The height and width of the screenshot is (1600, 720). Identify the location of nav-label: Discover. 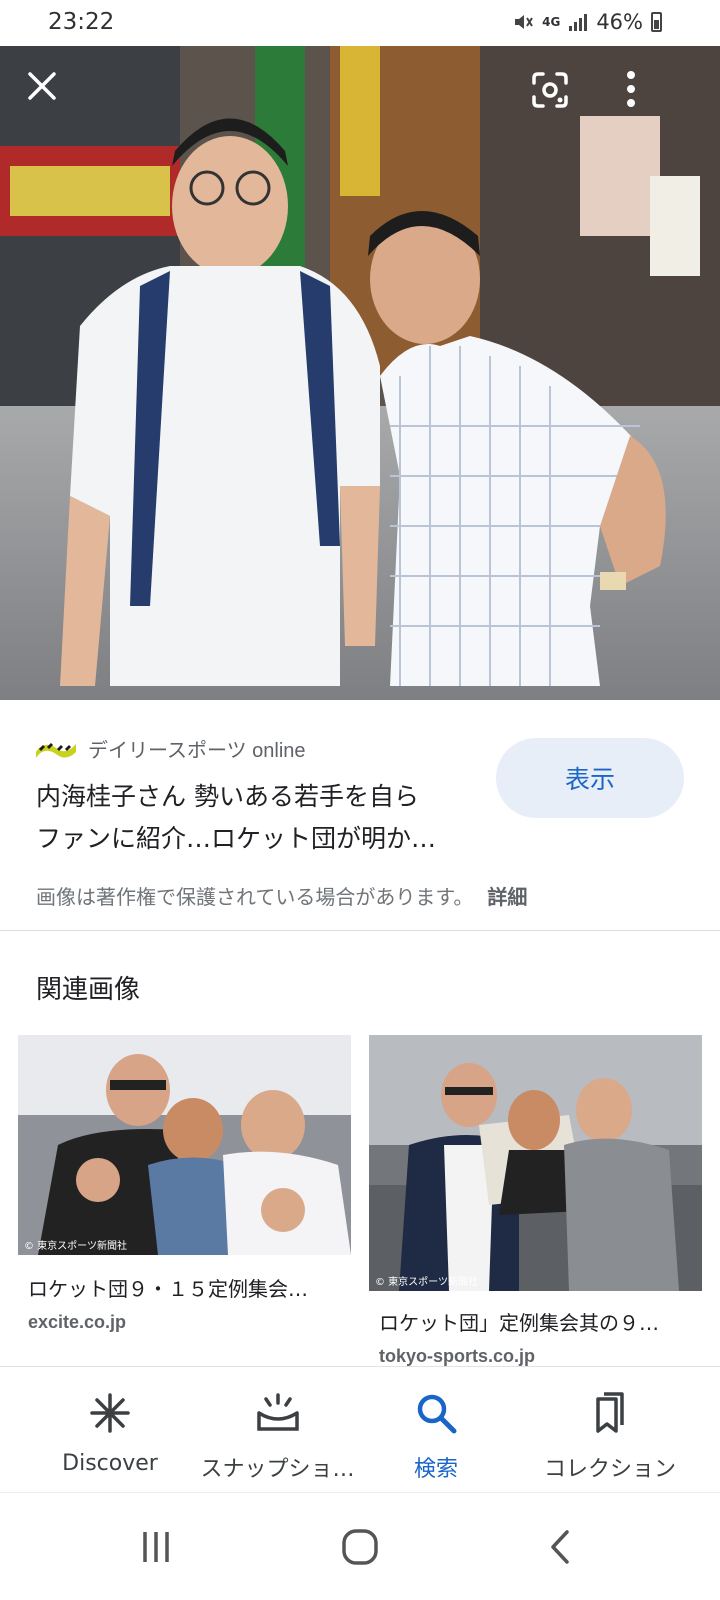
(110, 1463).